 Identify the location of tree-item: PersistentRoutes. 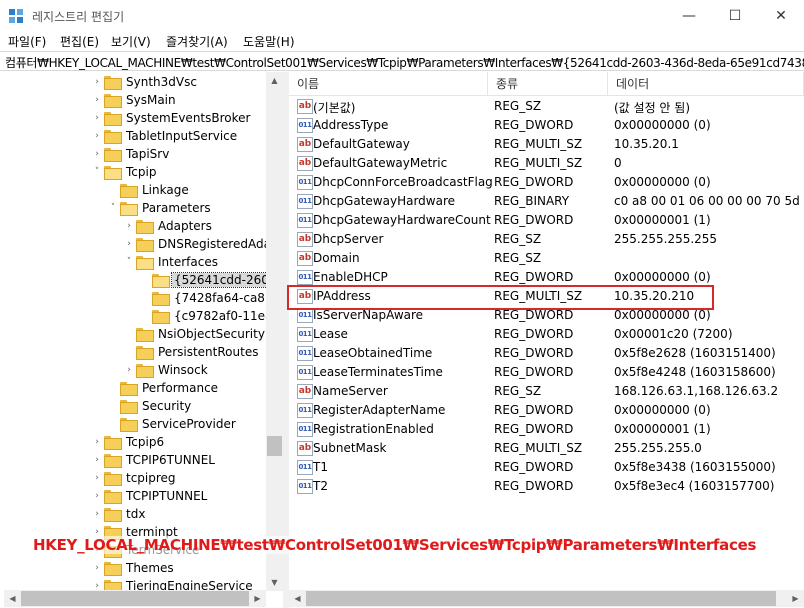
(191, 352).